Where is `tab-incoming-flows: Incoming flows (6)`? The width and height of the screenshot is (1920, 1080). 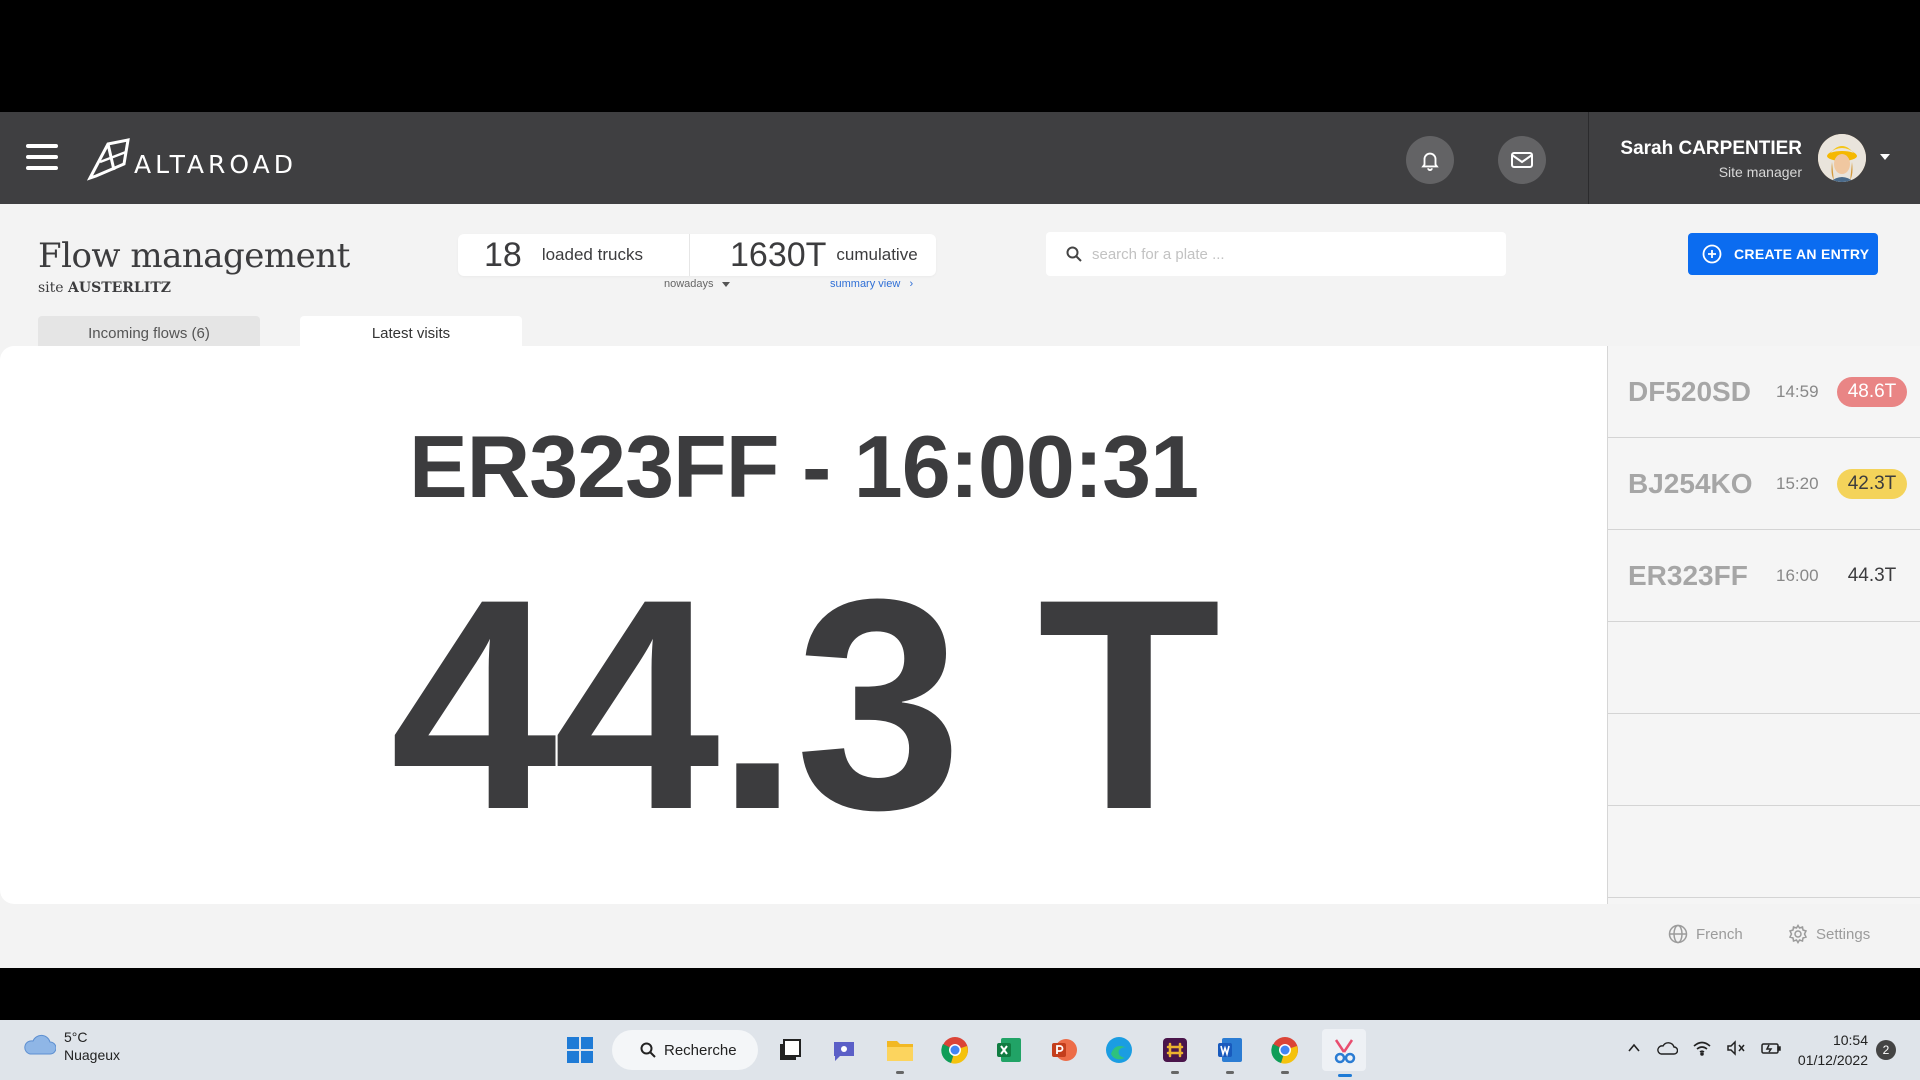 tab-incoming-flows: Incoming flows (6) is located at coordinates (149, 333).